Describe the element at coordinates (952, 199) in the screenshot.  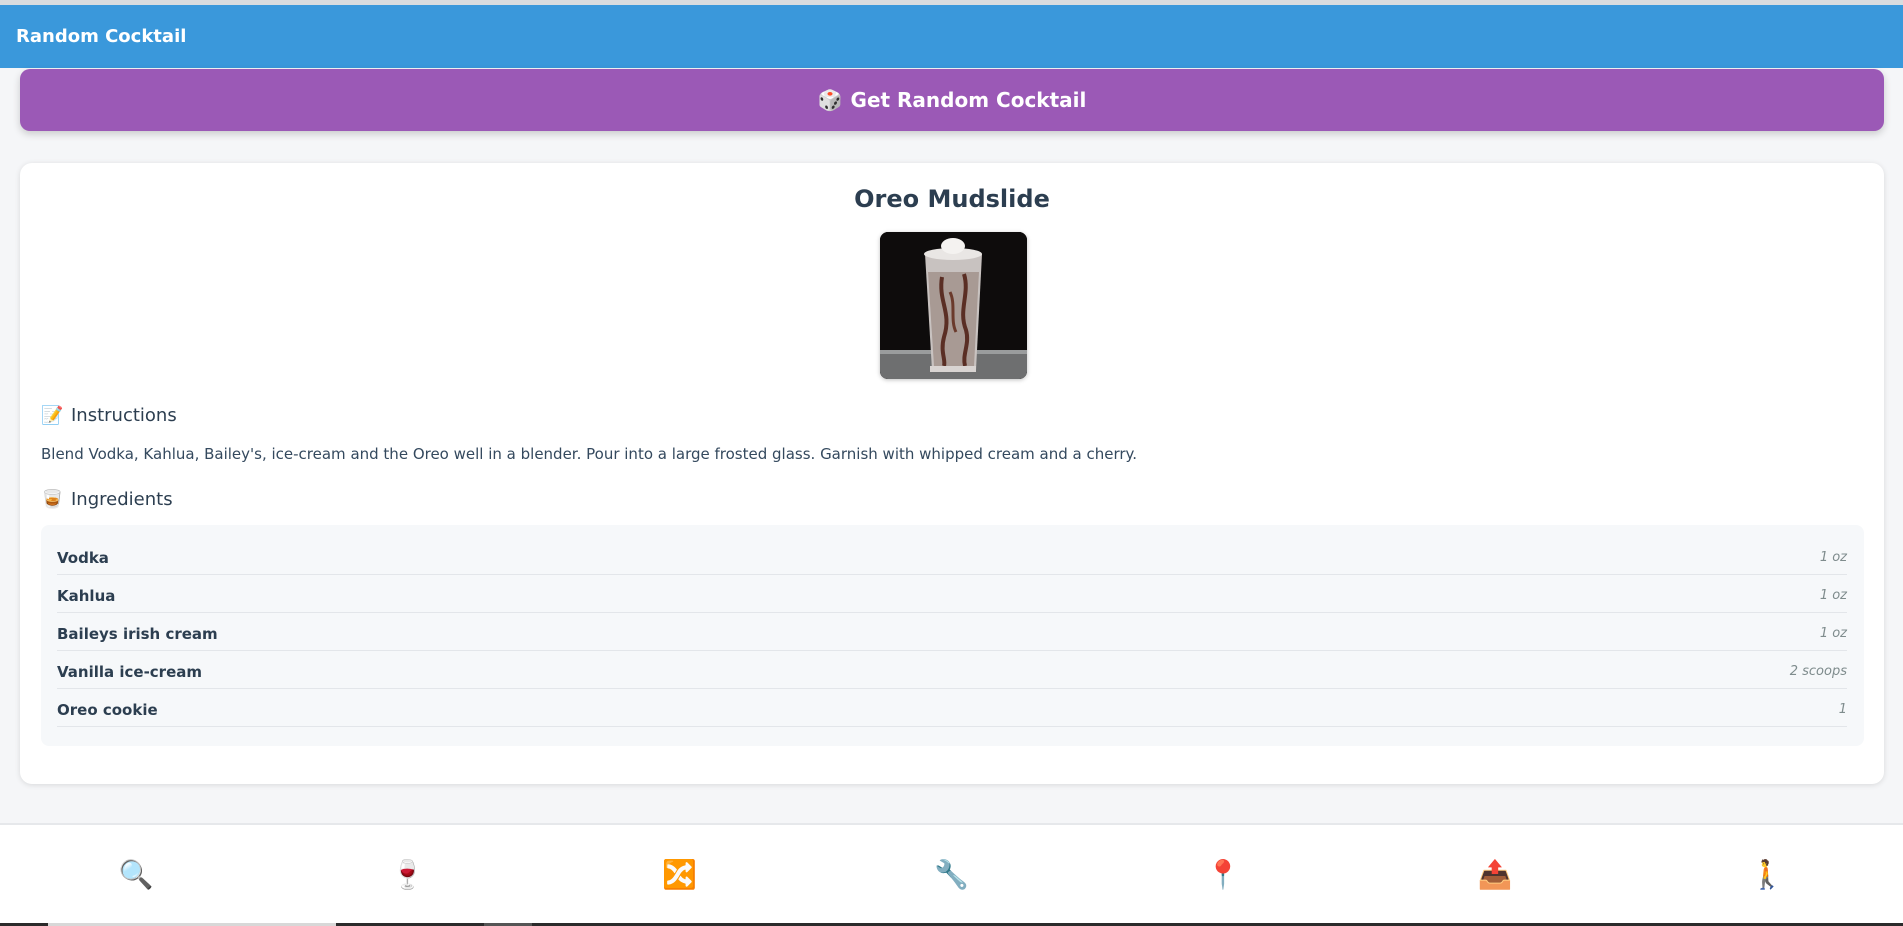
I see `drink-title: Oreo Mudslide` at that location.